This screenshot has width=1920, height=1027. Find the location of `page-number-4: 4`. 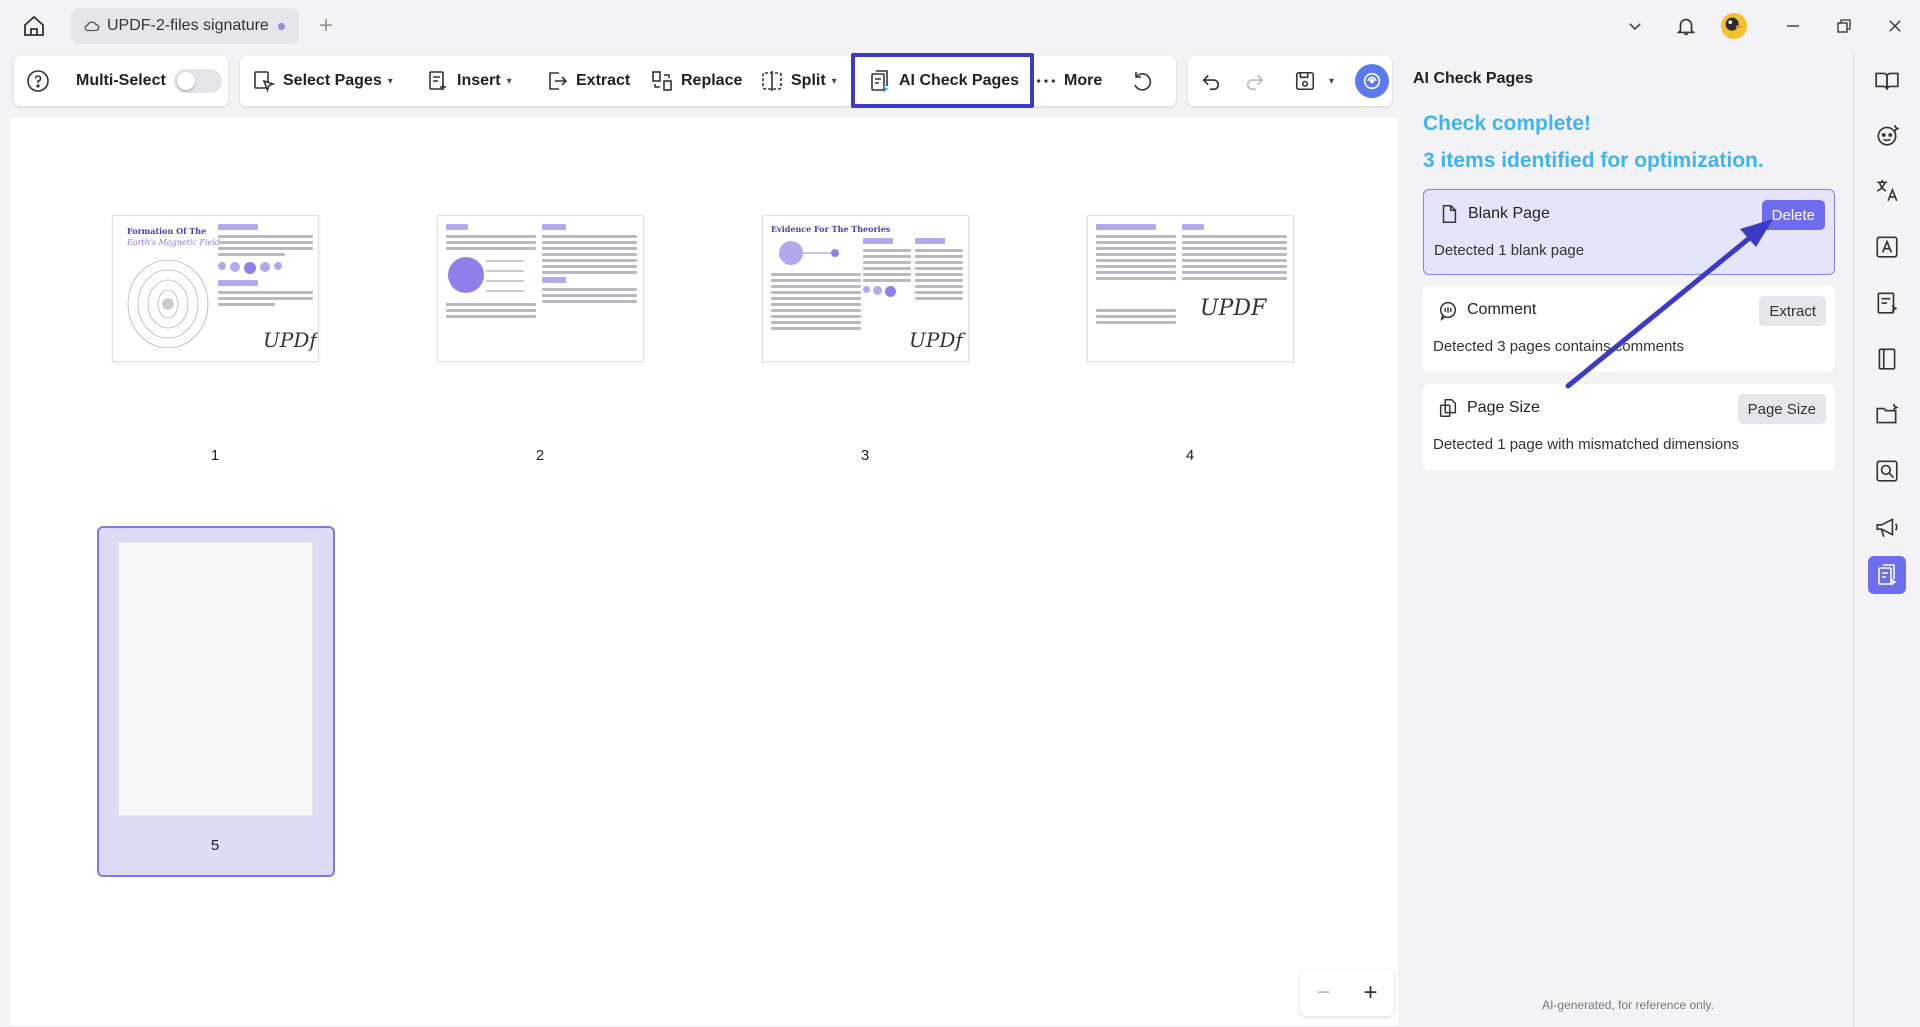

page-number-4: 4 is located at coordinates (1190, 455).